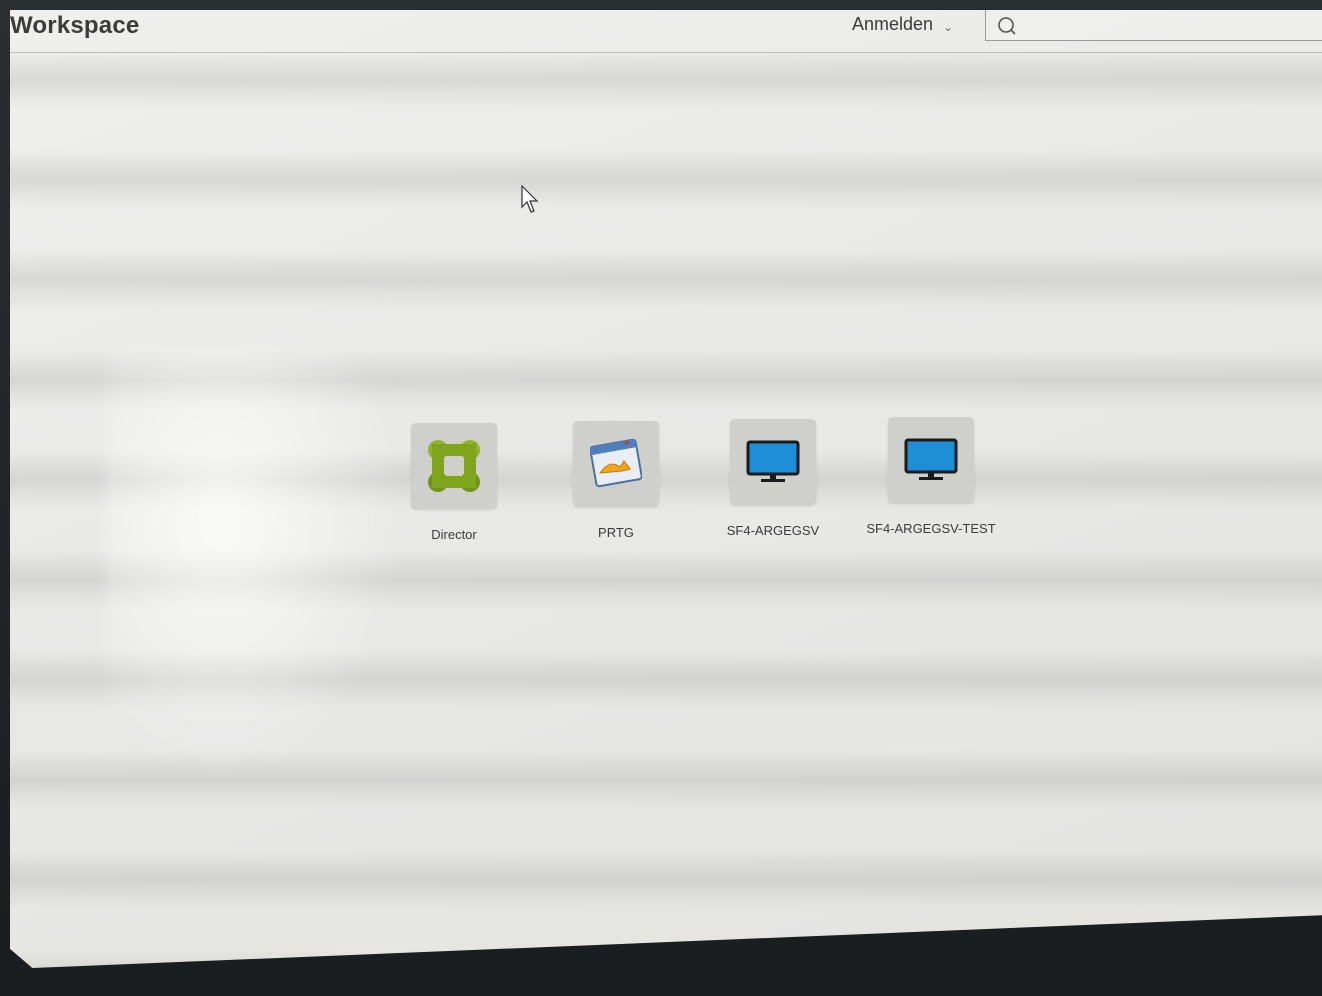 Image resolution: width=1322 pixels, height=996 pixels. I want to click on director-icon, so click(454, 466).